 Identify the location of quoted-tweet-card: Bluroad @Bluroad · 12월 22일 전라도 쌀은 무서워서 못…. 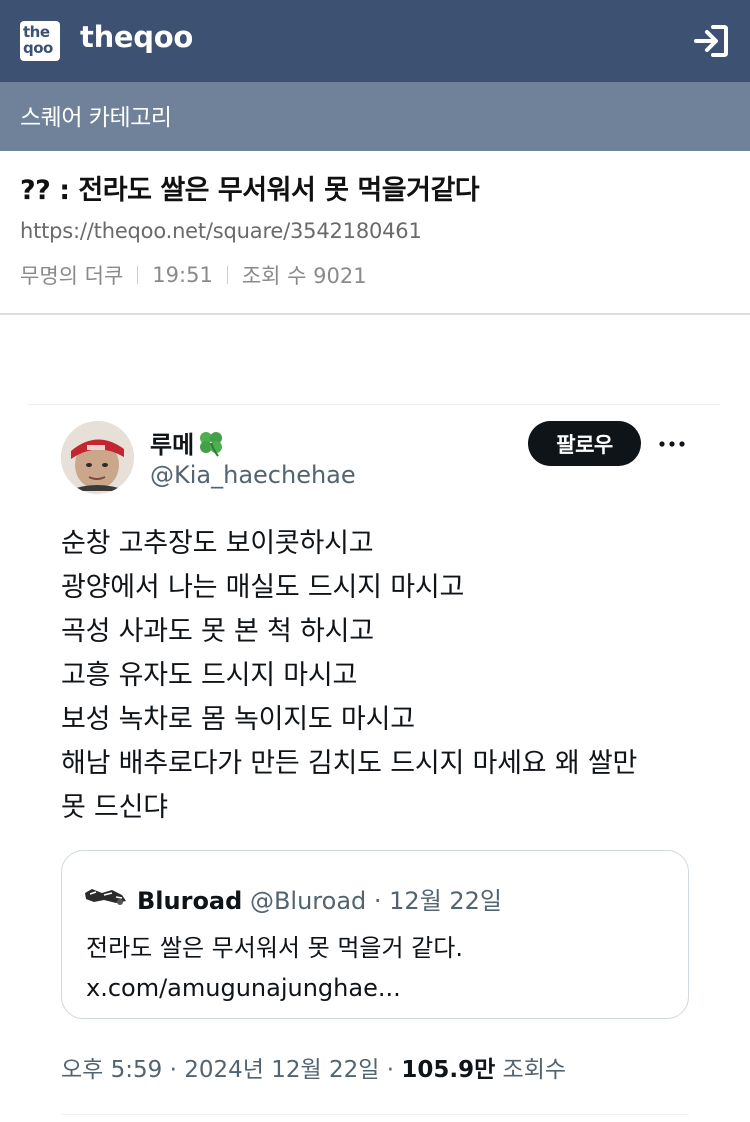
(375, 934).